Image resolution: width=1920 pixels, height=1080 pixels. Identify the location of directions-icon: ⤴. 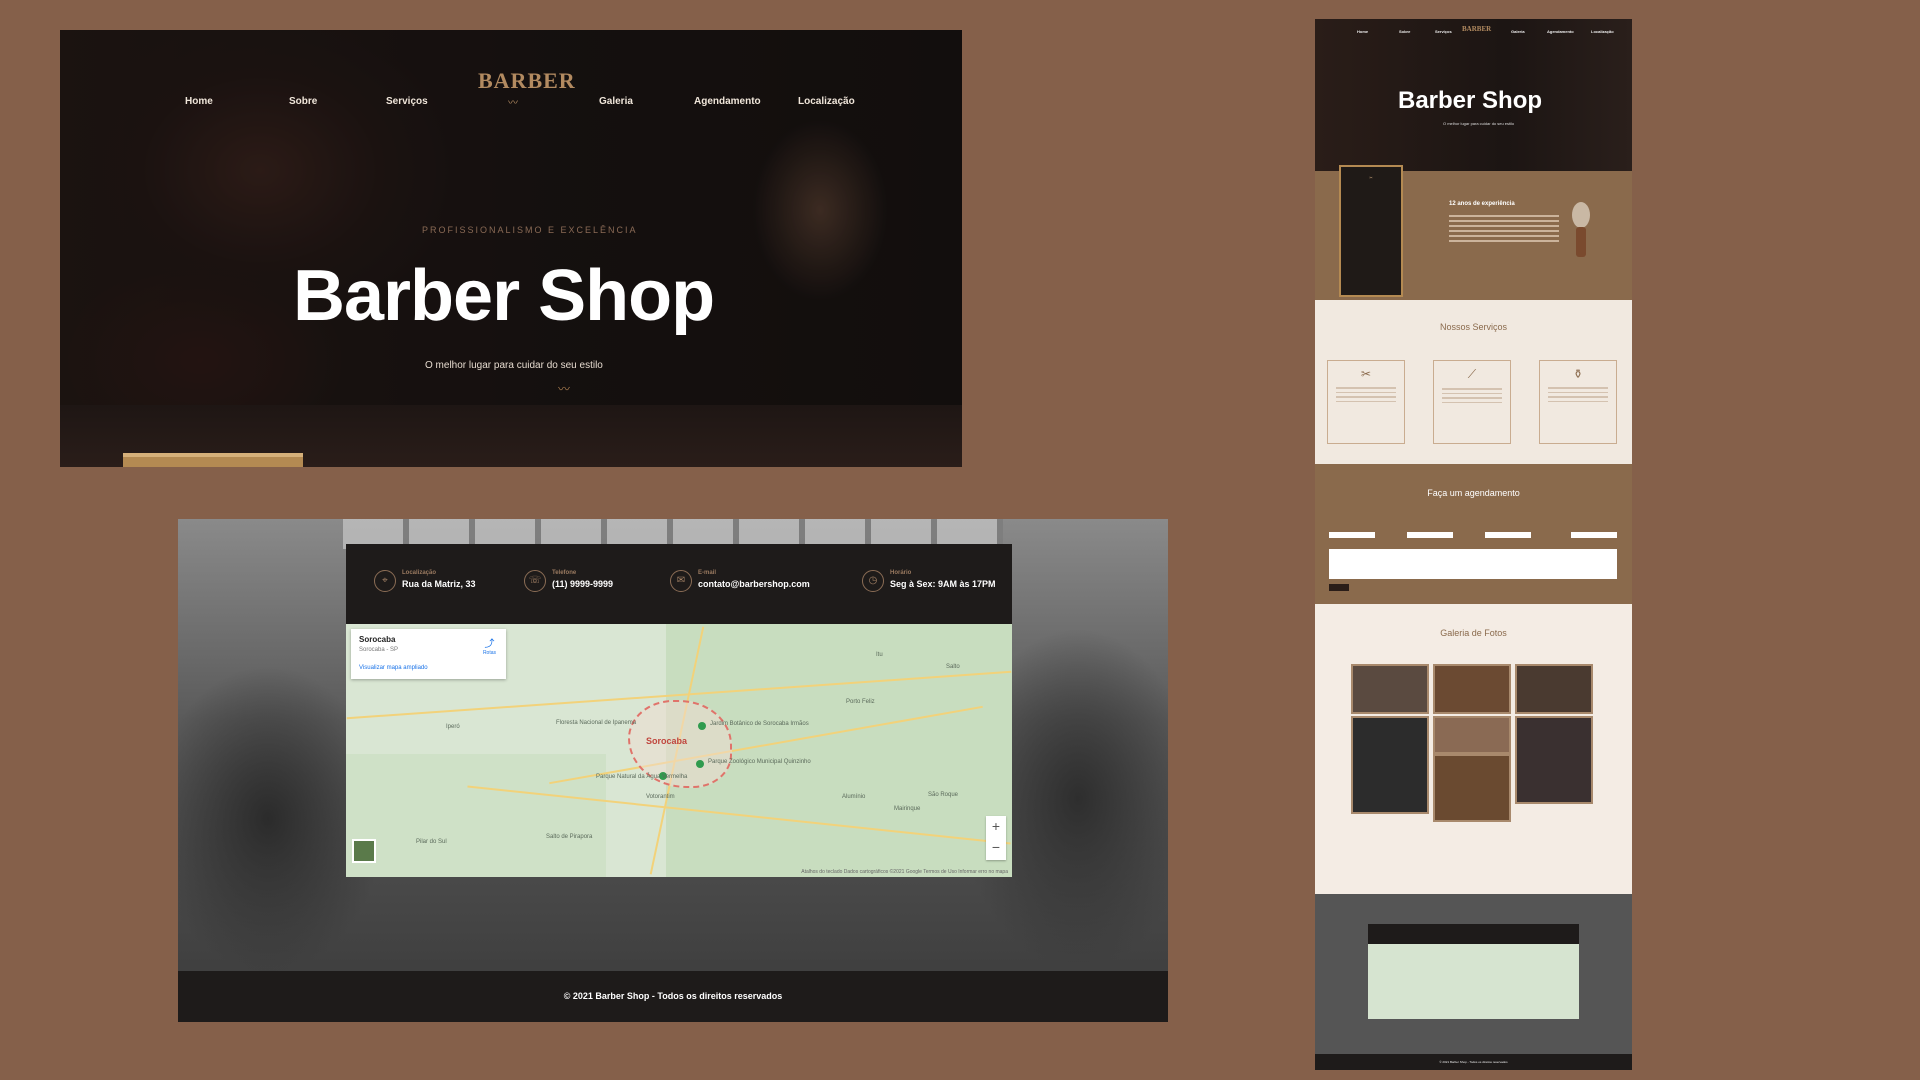
(489, 644).